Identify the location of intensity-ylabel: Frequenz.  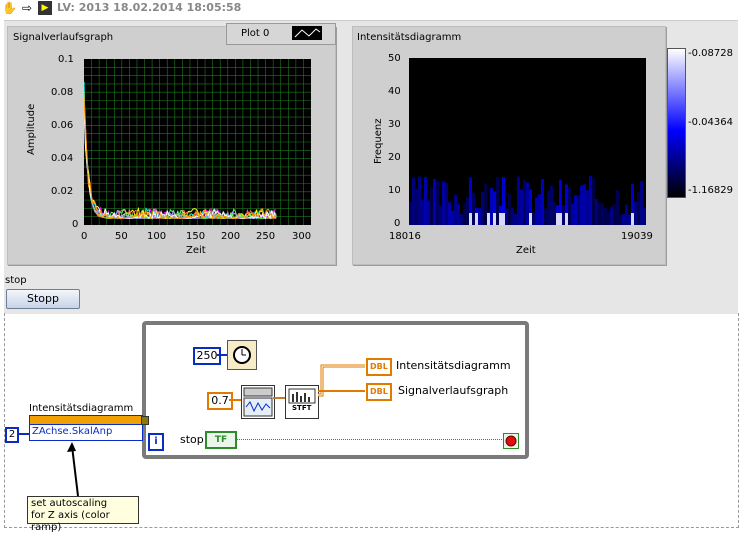
(378, 141).